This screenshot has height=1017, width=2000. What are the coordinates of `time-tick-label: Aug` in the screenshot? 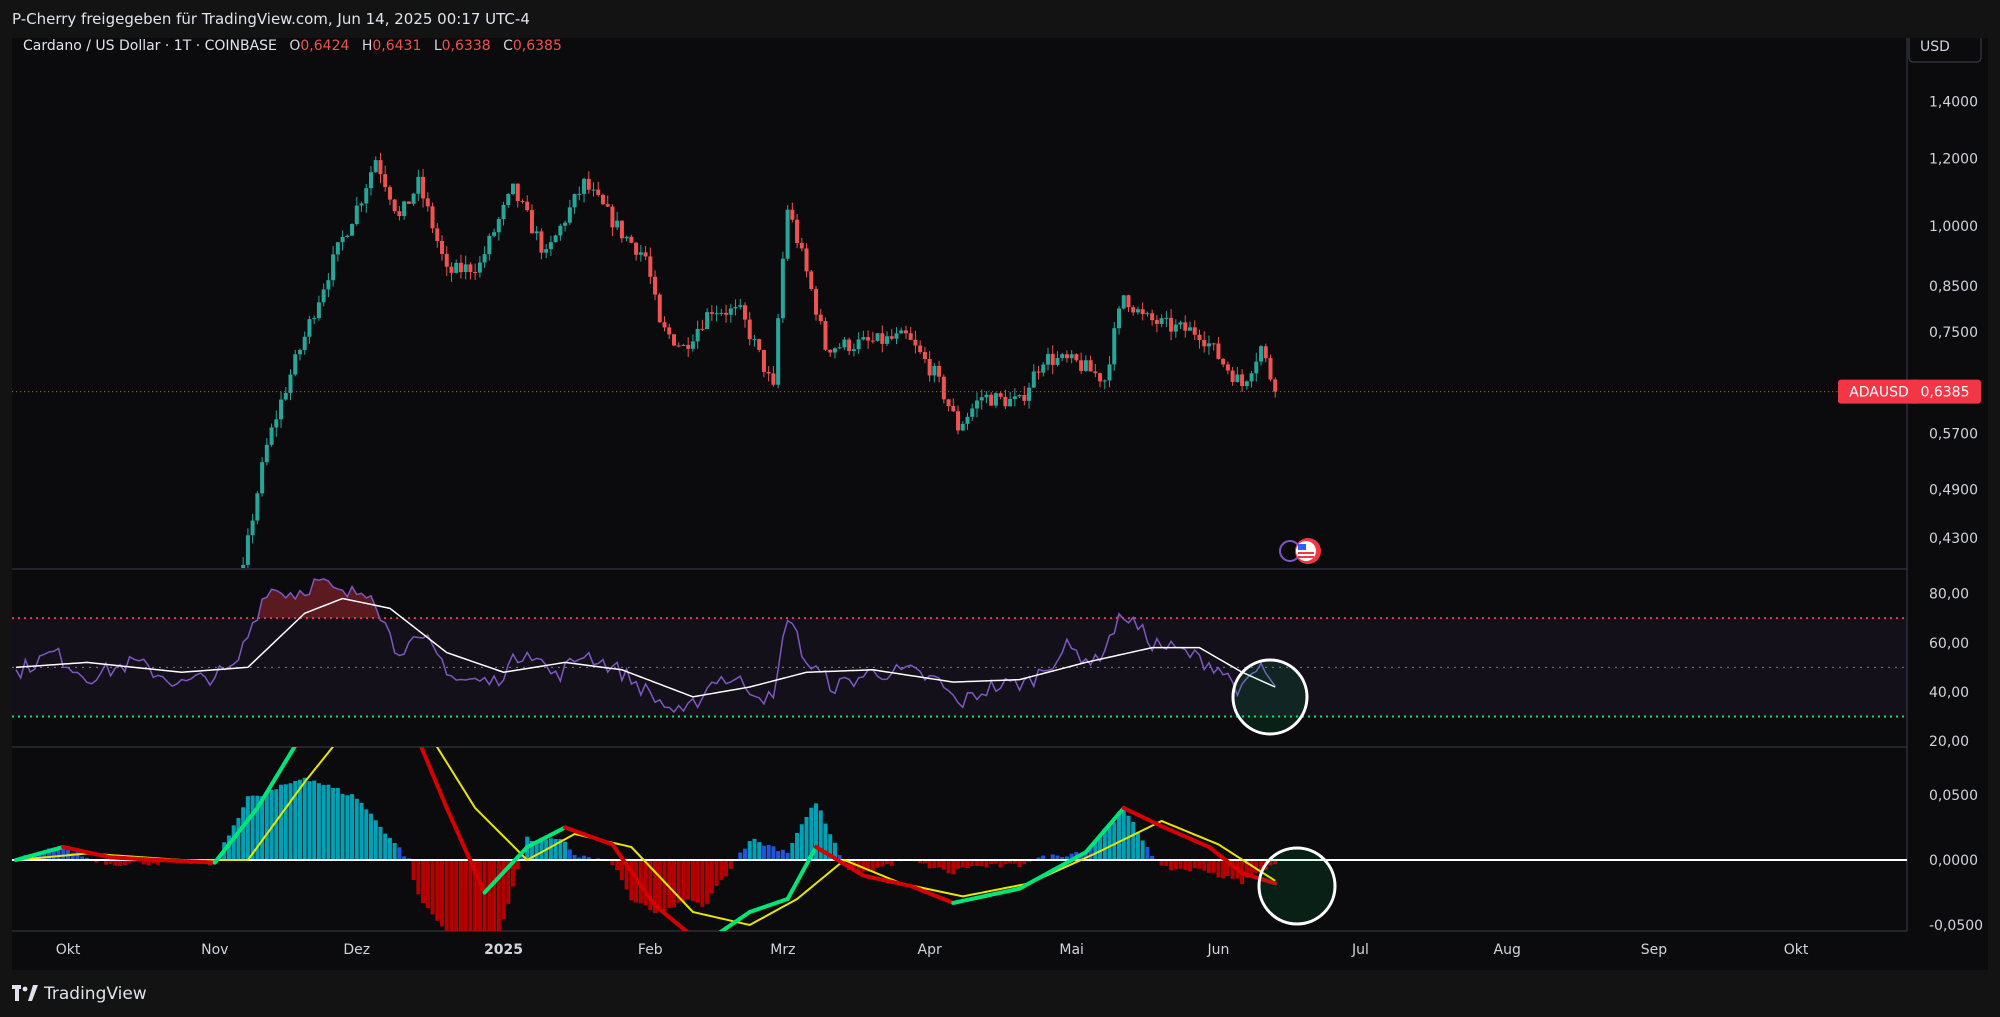 It's located at (1507, 950).